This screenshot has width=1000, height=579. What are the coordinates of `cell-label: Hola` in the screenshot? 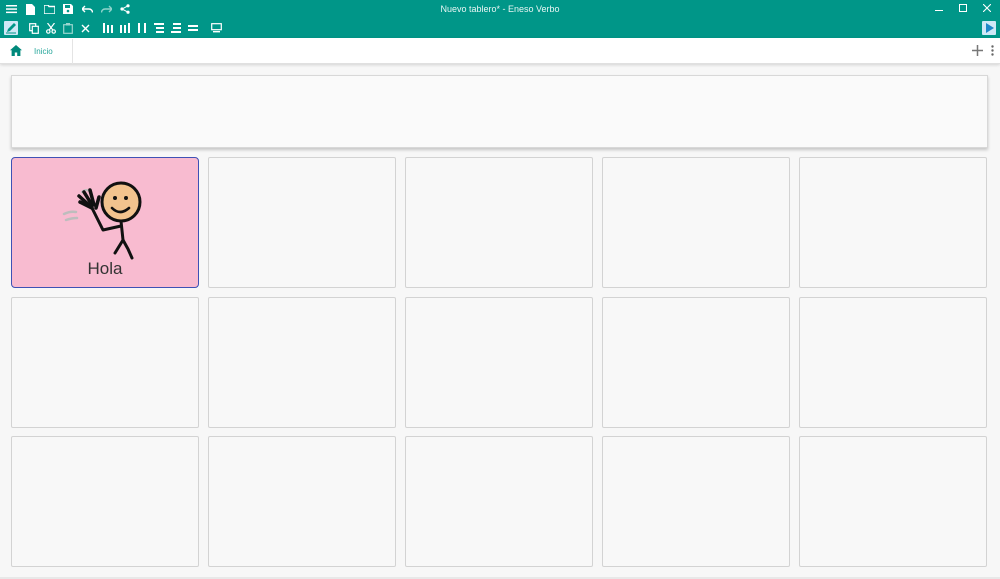 It's located at (105, 268).